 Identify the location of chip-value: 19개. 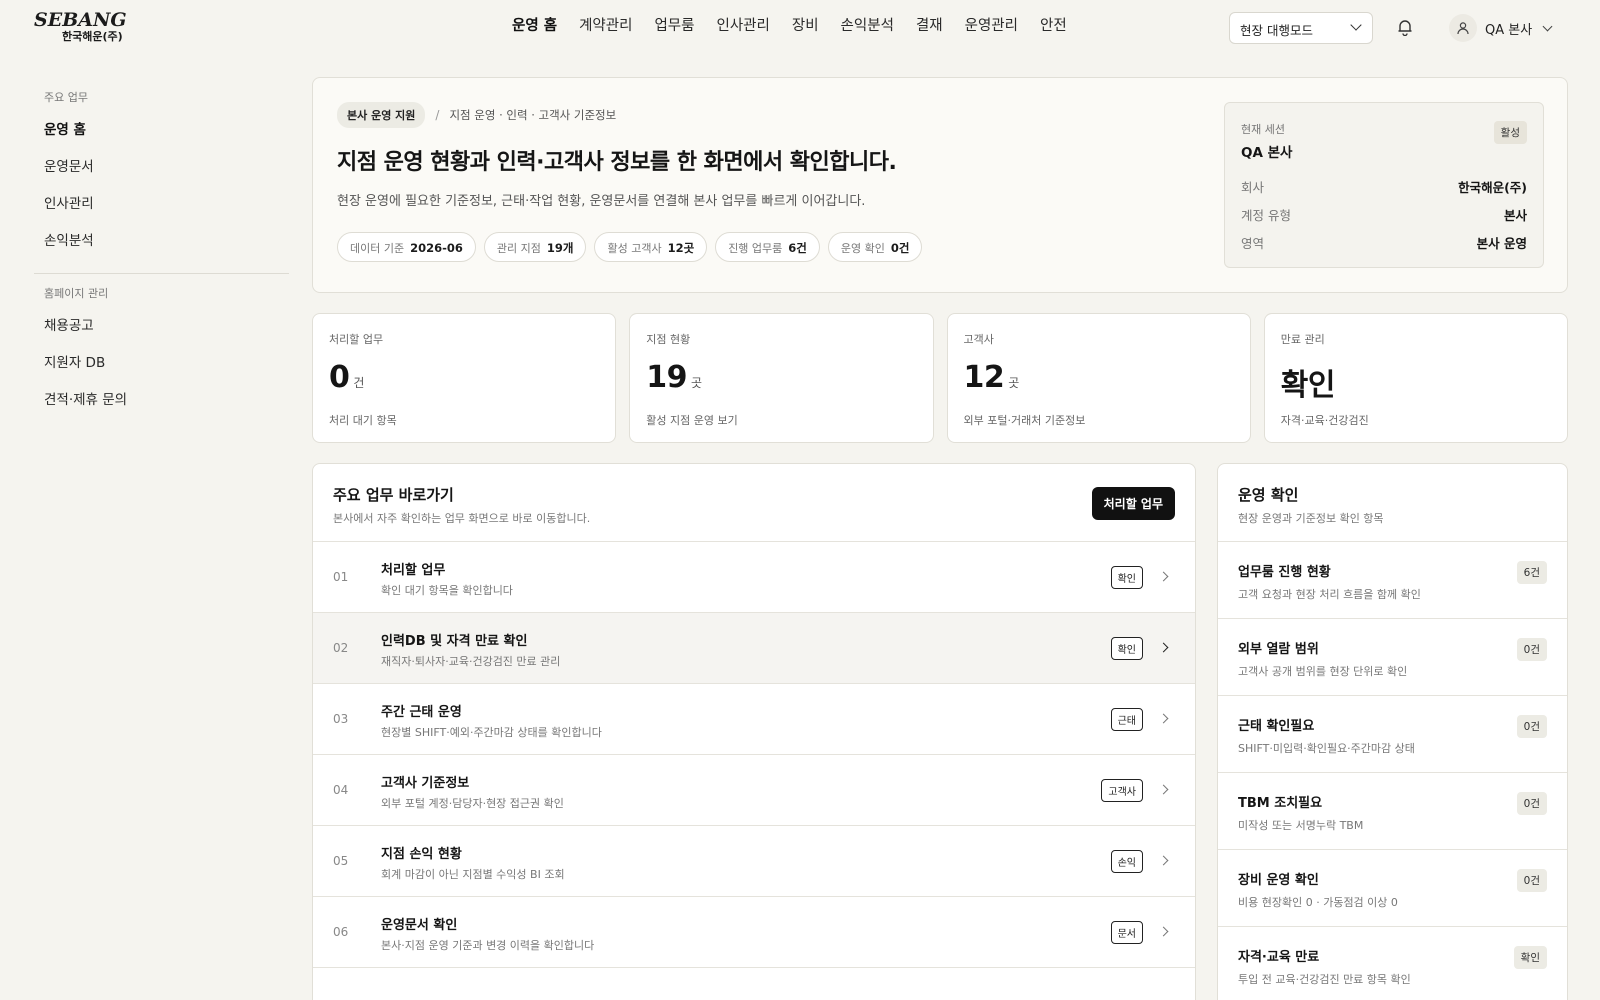
(560, 248).